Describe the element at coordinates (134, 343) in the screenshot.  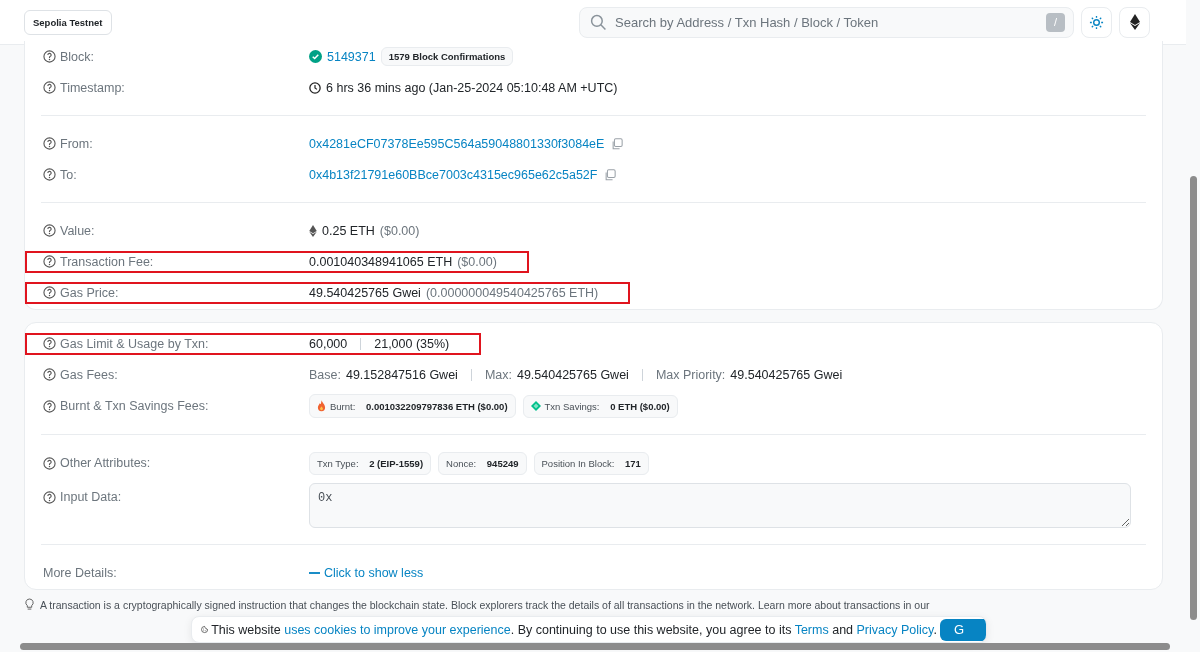
I see `field-label: Gas Limit & Usage by Txn:` at that location.